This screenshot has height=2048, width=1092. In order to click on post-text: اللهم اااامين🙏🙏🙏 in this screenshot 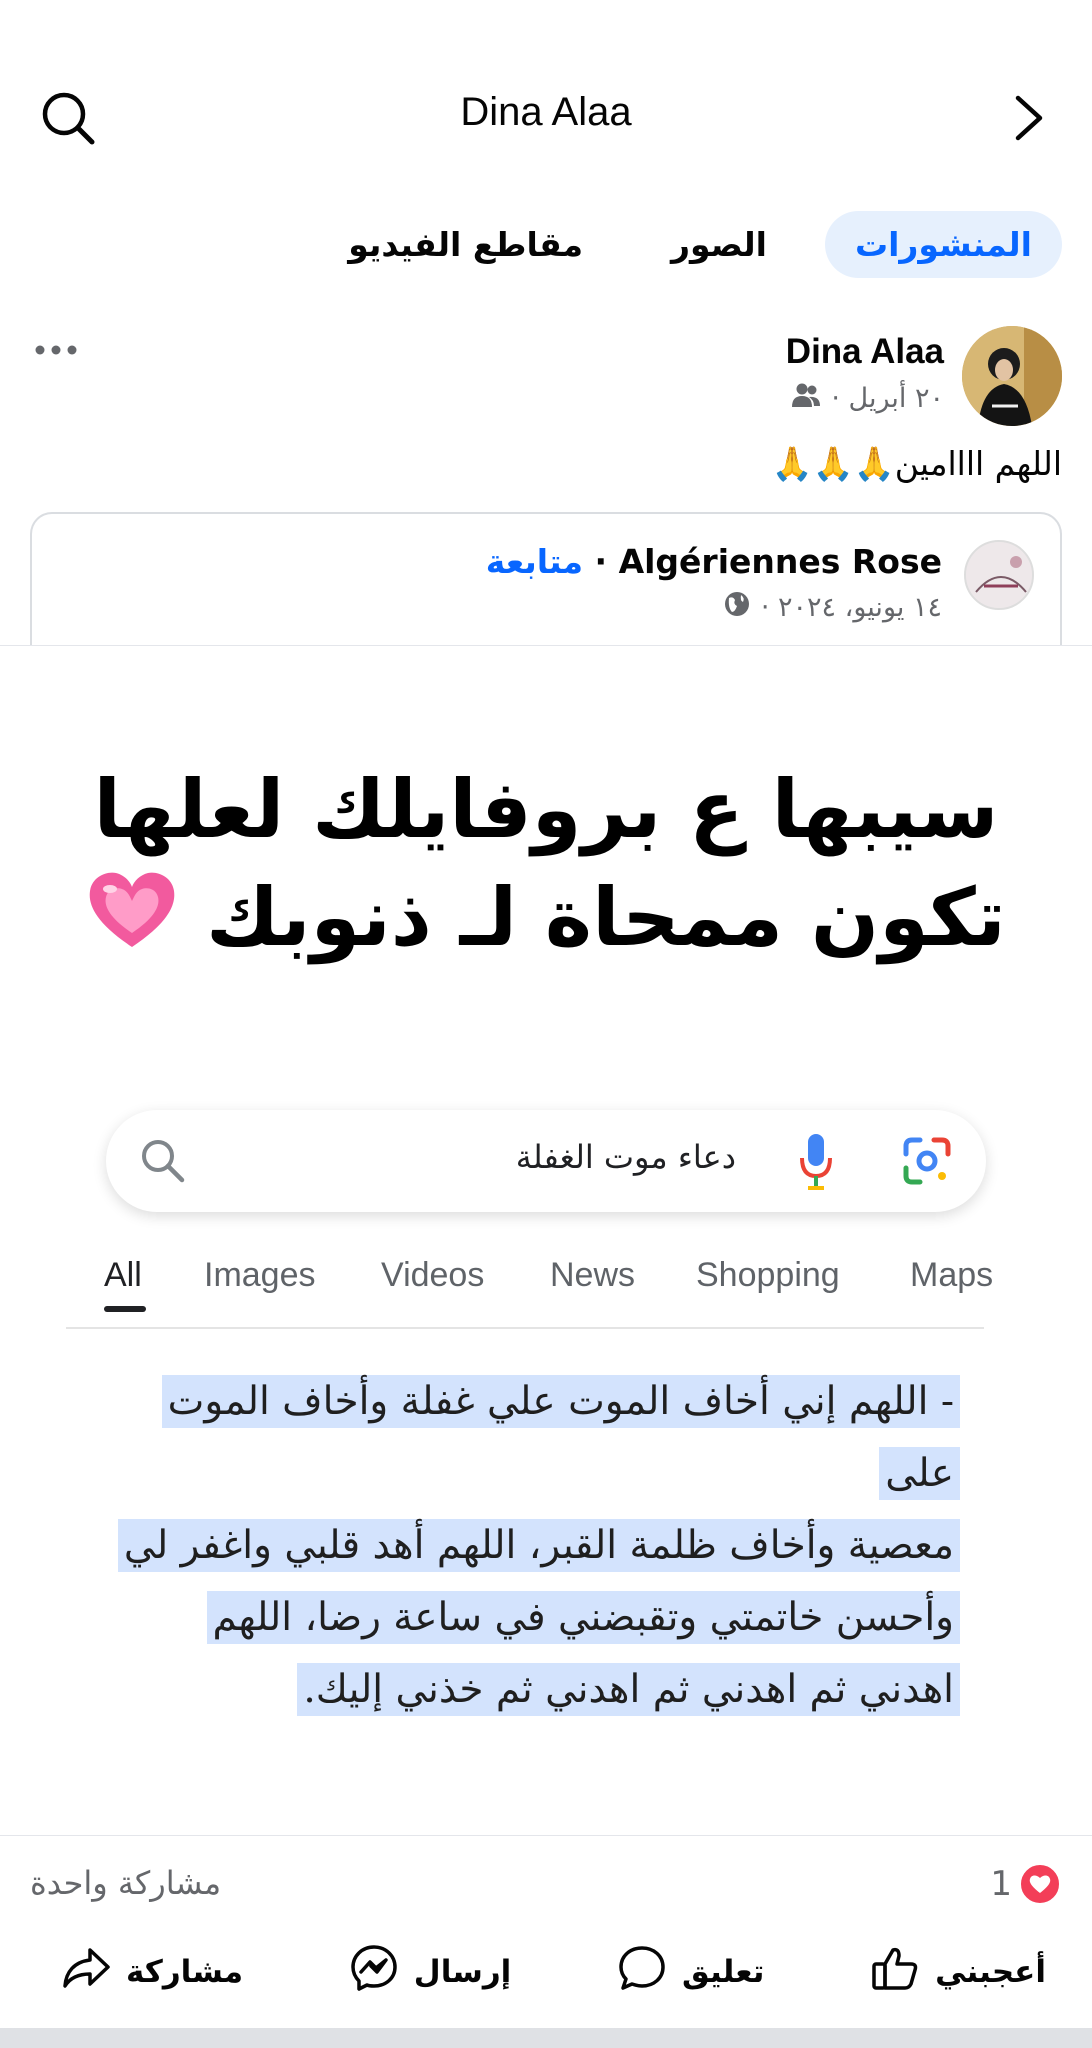, I will do `click(916, 463)`.